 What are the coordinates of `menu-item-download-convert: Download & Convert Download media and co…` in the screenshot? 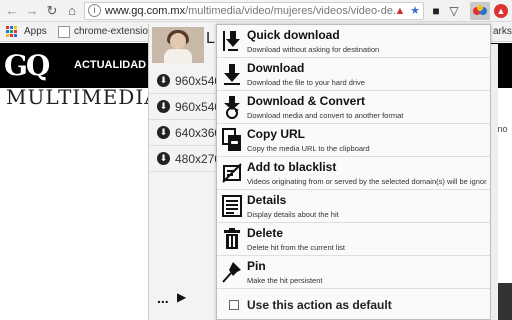 It's located at (353, 107).